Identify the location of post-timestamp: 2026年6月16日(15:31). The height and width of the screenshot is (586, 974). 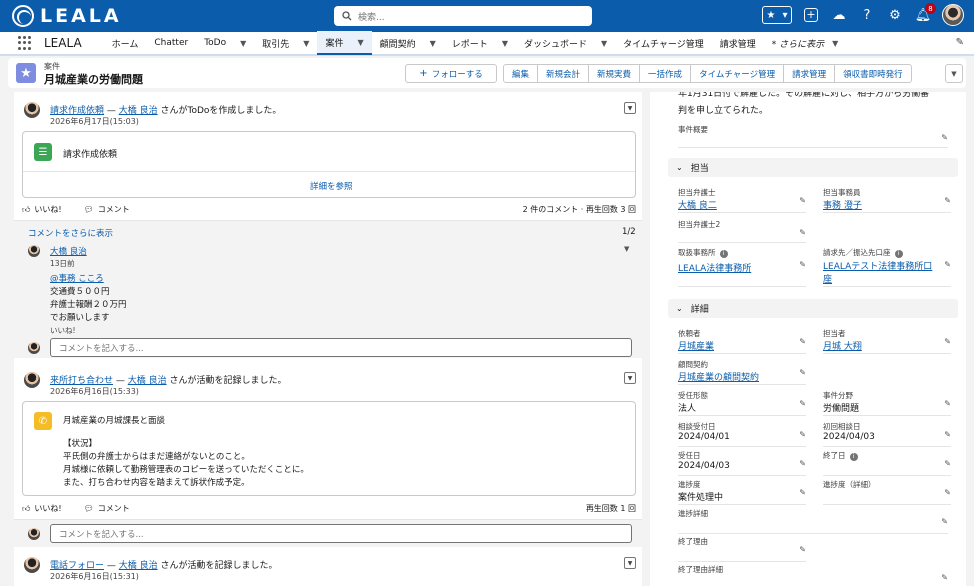
(94, 576).